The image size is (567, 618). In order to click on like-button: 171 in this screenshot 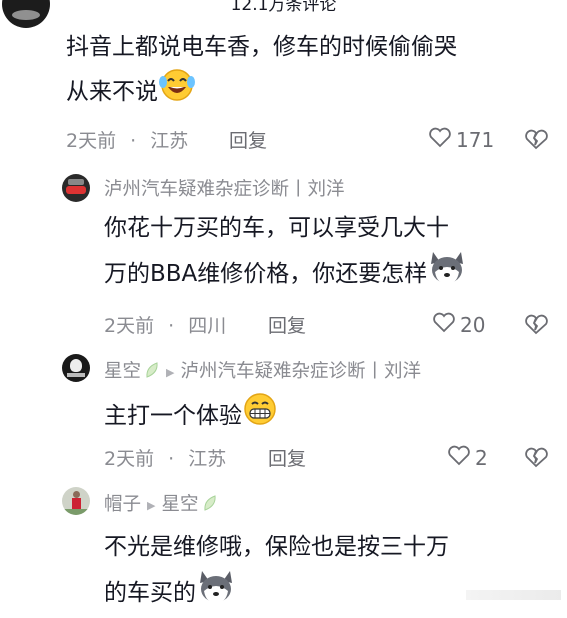, I will do `click(461, 139)`.